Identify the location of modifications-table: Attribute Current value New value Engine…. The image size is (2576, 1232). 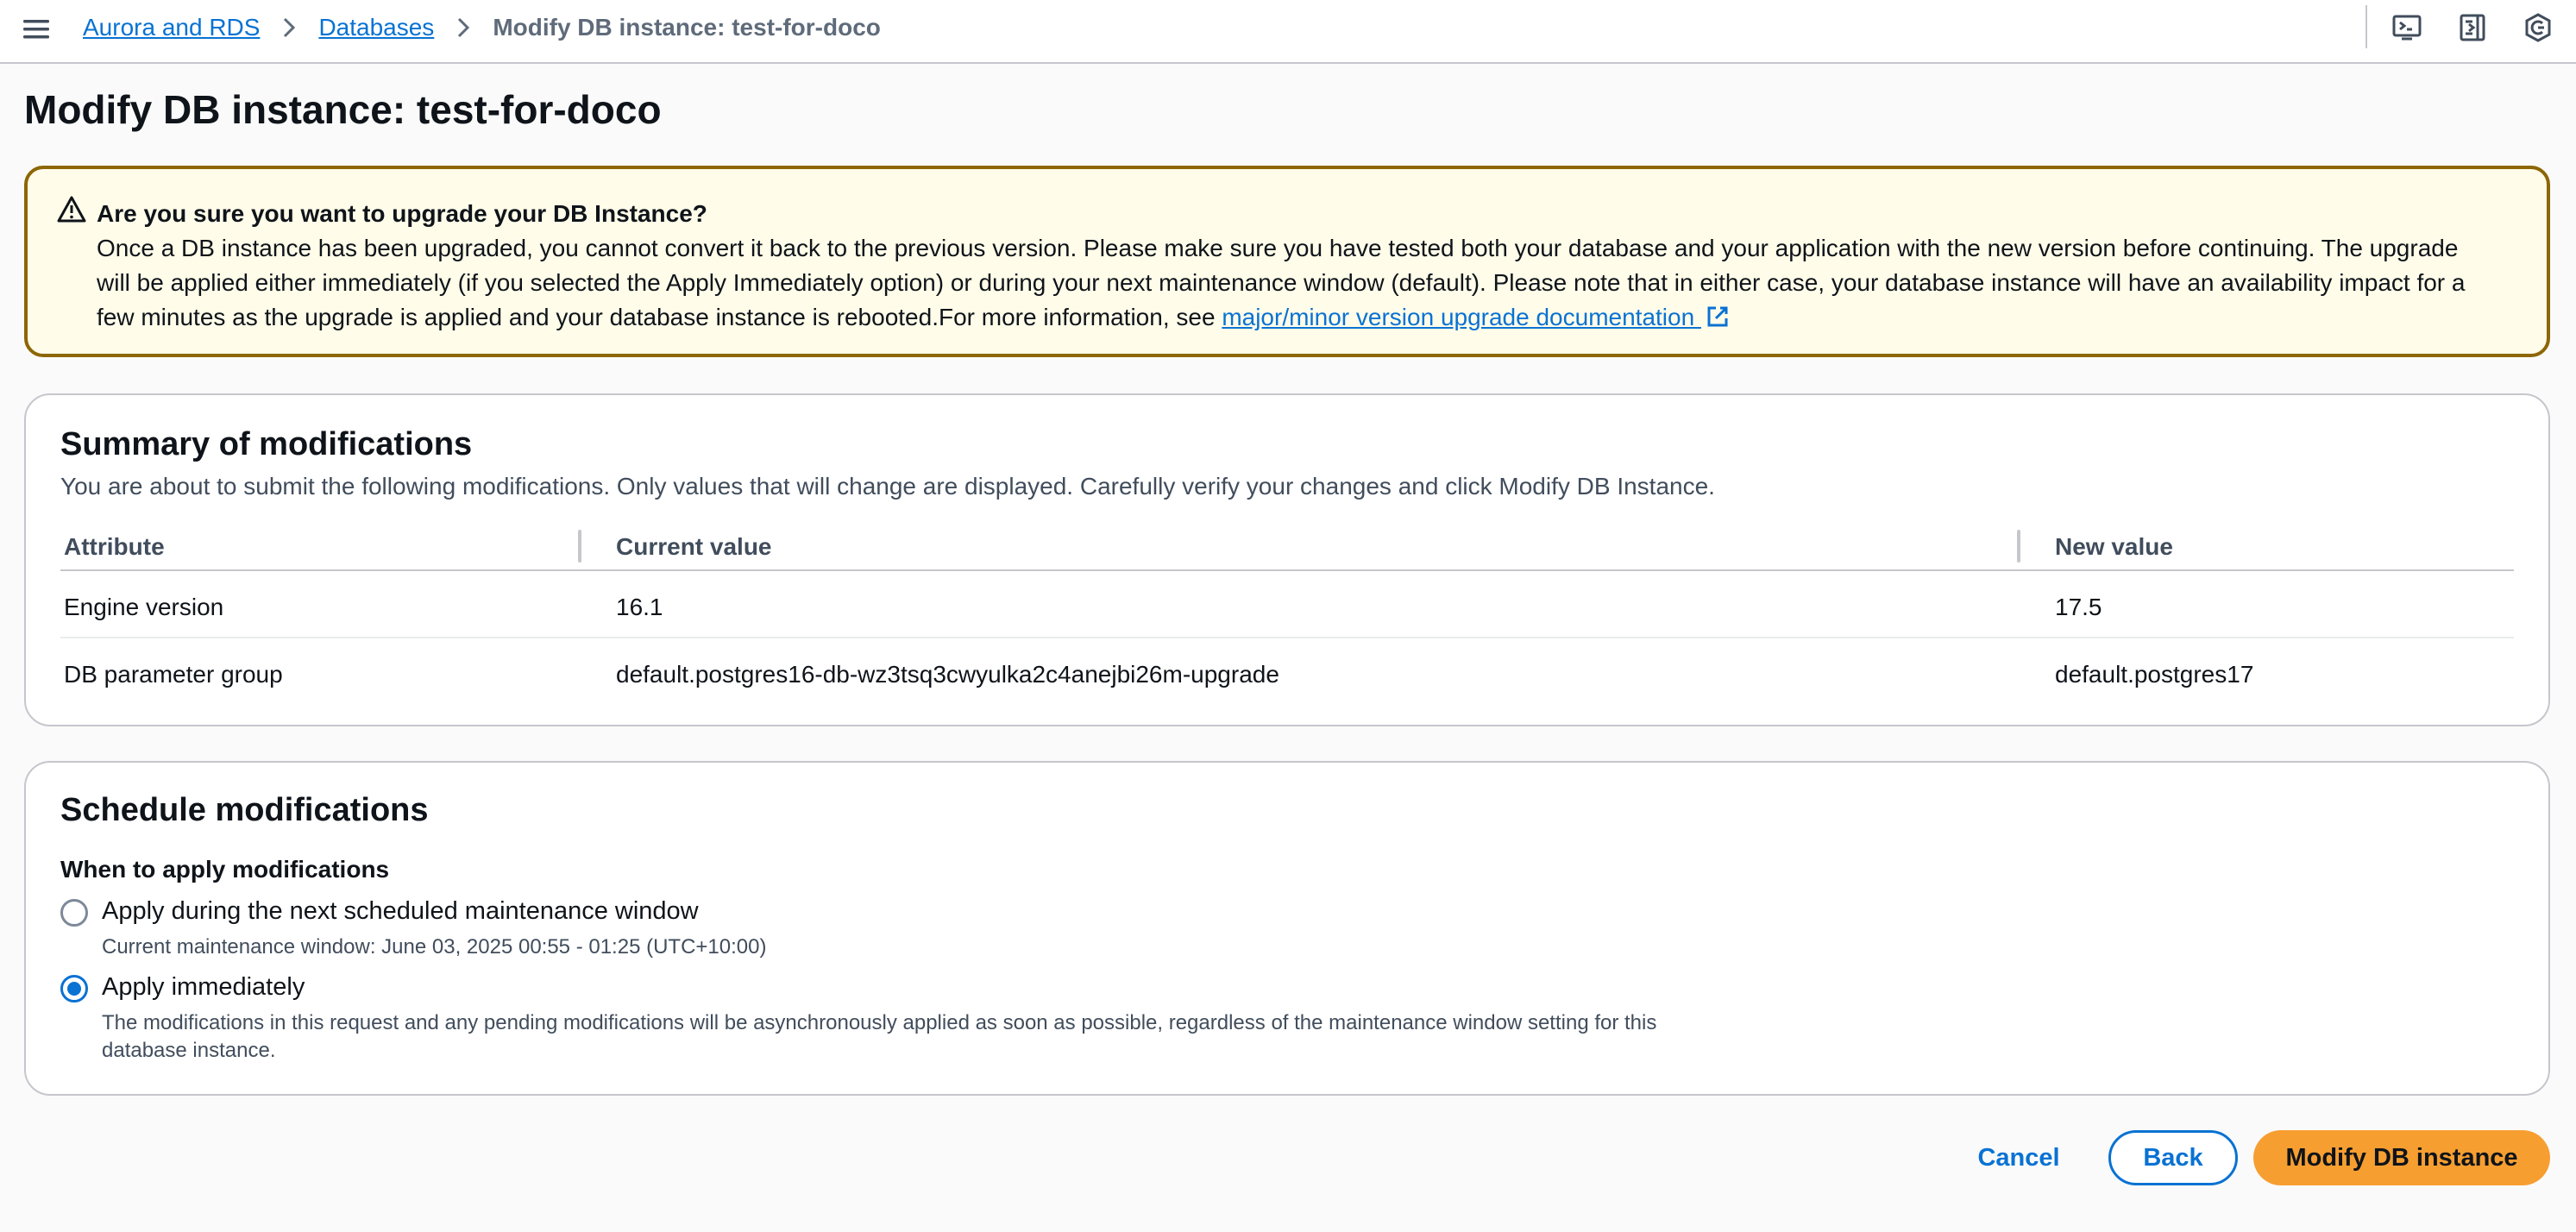
(1287, 616).